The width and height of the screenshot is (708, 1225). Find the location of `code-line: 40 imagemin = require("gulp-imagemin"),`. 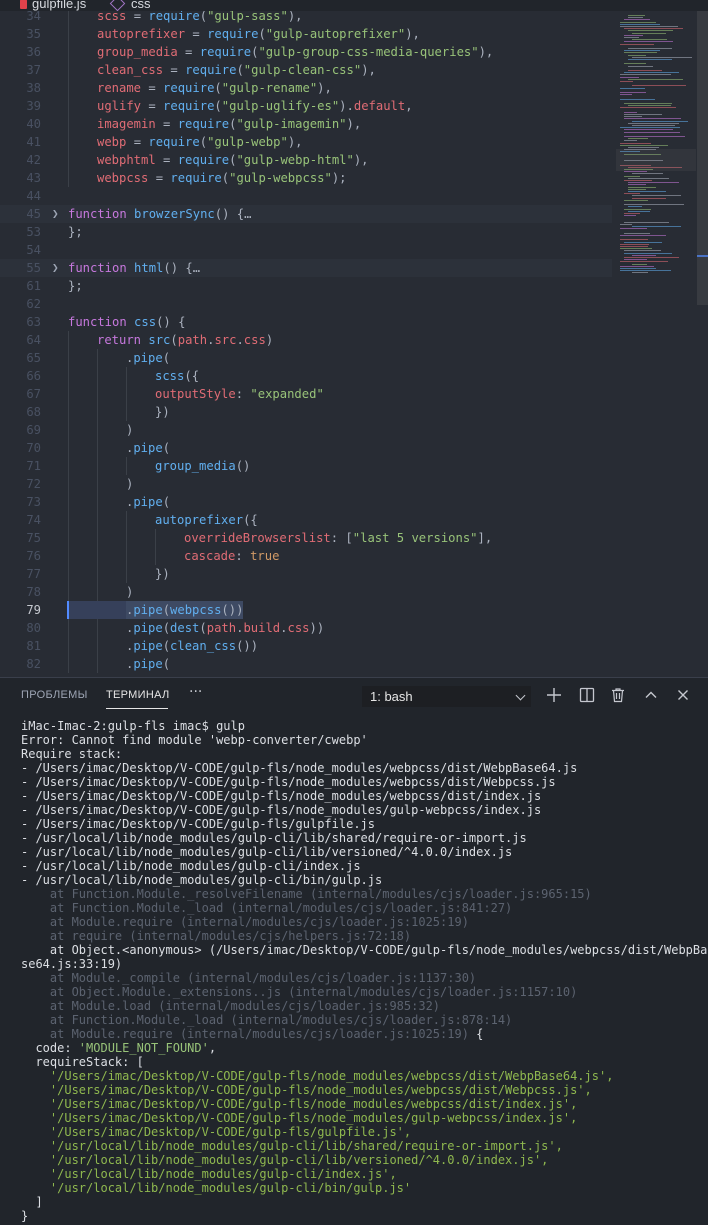

code-line: 40 imagemin = require("gulp-imagemin"), is located at coordinates (306, 124).